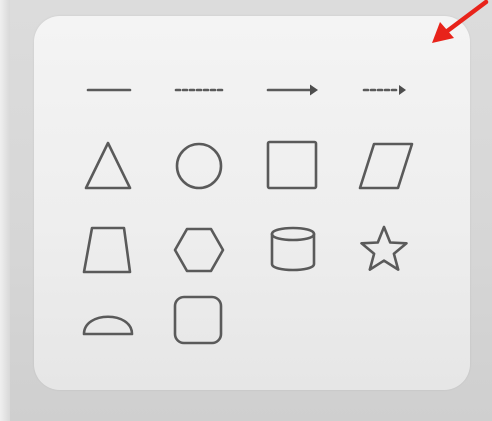 The width and height of the screenshot is (492, 421). I want to click on circle-tool, so click(198, 166).